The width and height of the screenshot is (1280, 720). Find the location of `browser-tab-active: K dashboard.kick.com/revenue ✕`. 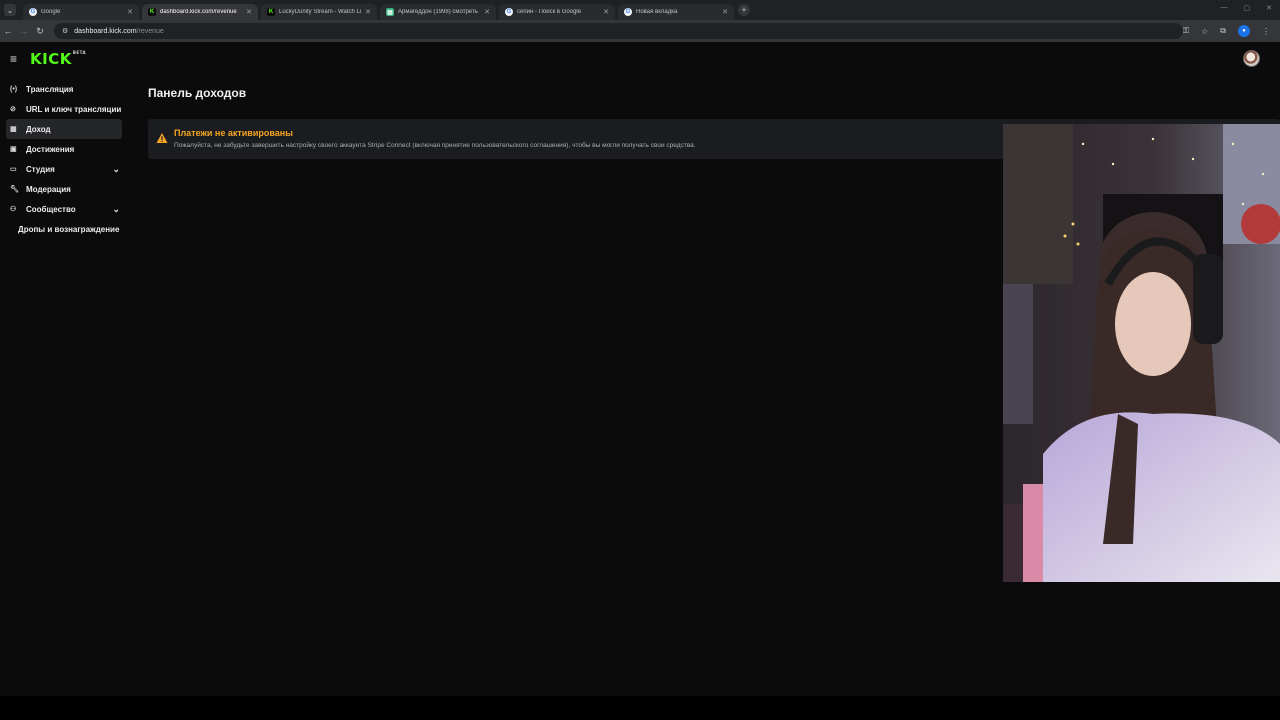

browser-tab-active: K dashboard.kick.com/revenue ✕ is located at coordinates (200, 12).